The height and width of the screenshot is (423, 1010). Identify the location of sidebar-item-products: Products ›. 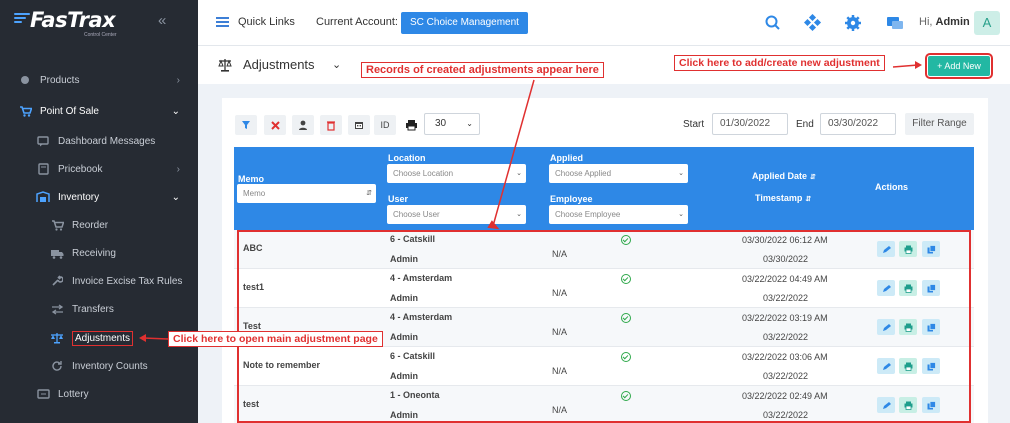
(99, 80).